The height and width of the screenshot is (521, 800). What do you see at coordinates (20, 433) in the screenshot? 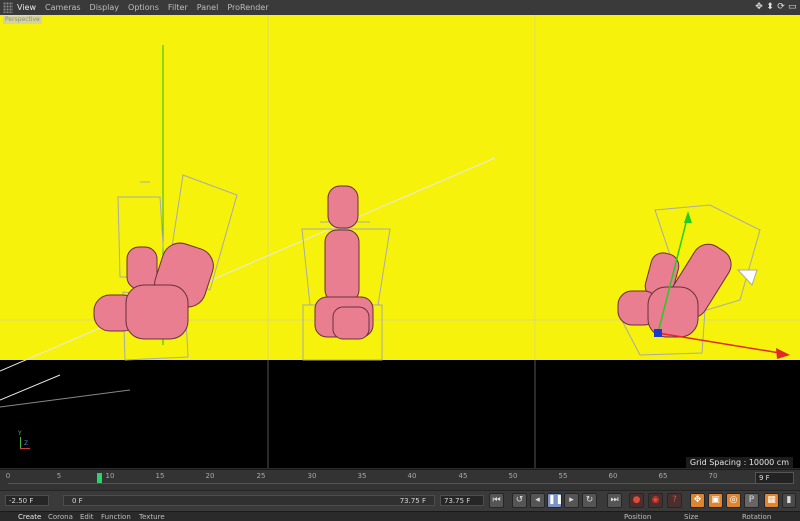
I see `axis-y-label: Y` at bounding box center [20, 433].